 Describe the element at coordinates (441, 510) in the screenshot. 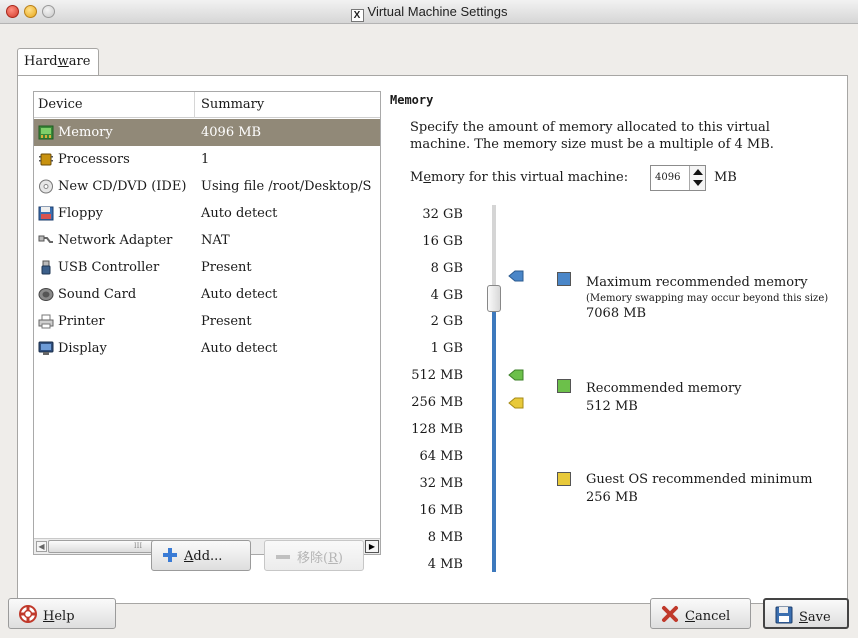

I see `scale-label: 16 MB` at that location.